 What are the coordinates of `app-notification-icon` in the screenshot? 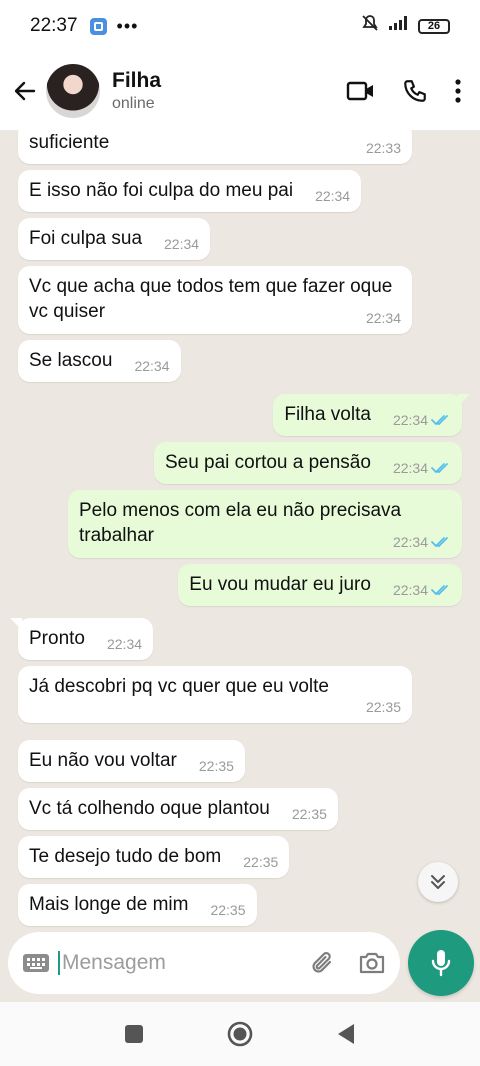 It's located at (98, 26).